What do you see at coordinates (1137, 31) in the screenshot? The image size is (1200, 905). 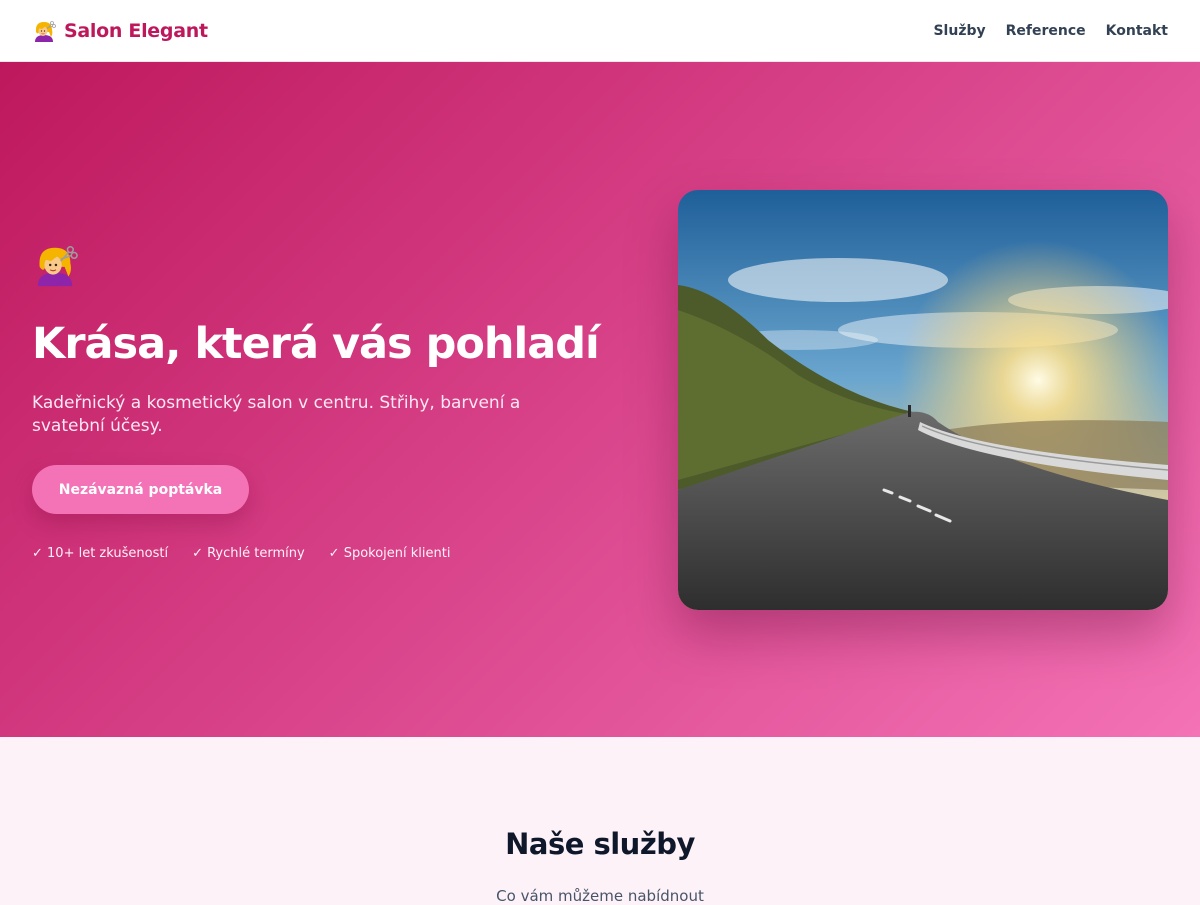 I see `nav-link-contact: Kontakt` at bounding box center [1137, 31].